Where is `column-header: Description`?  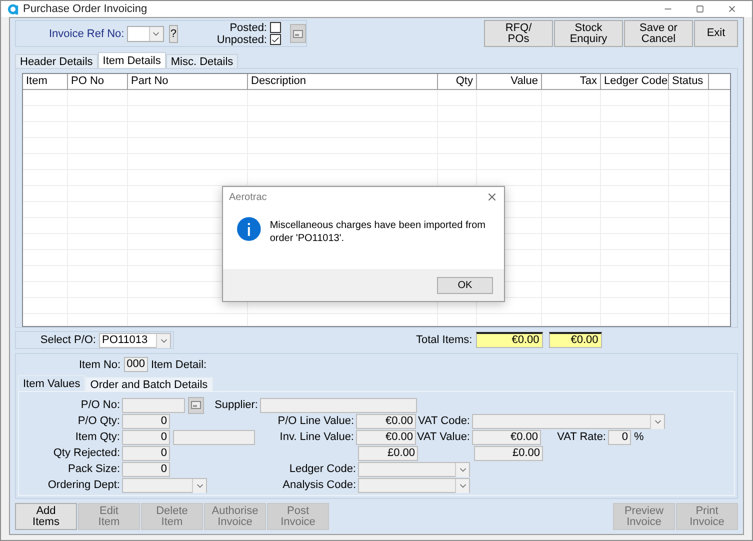 column-header: Description is located at coordinates (343, 81).